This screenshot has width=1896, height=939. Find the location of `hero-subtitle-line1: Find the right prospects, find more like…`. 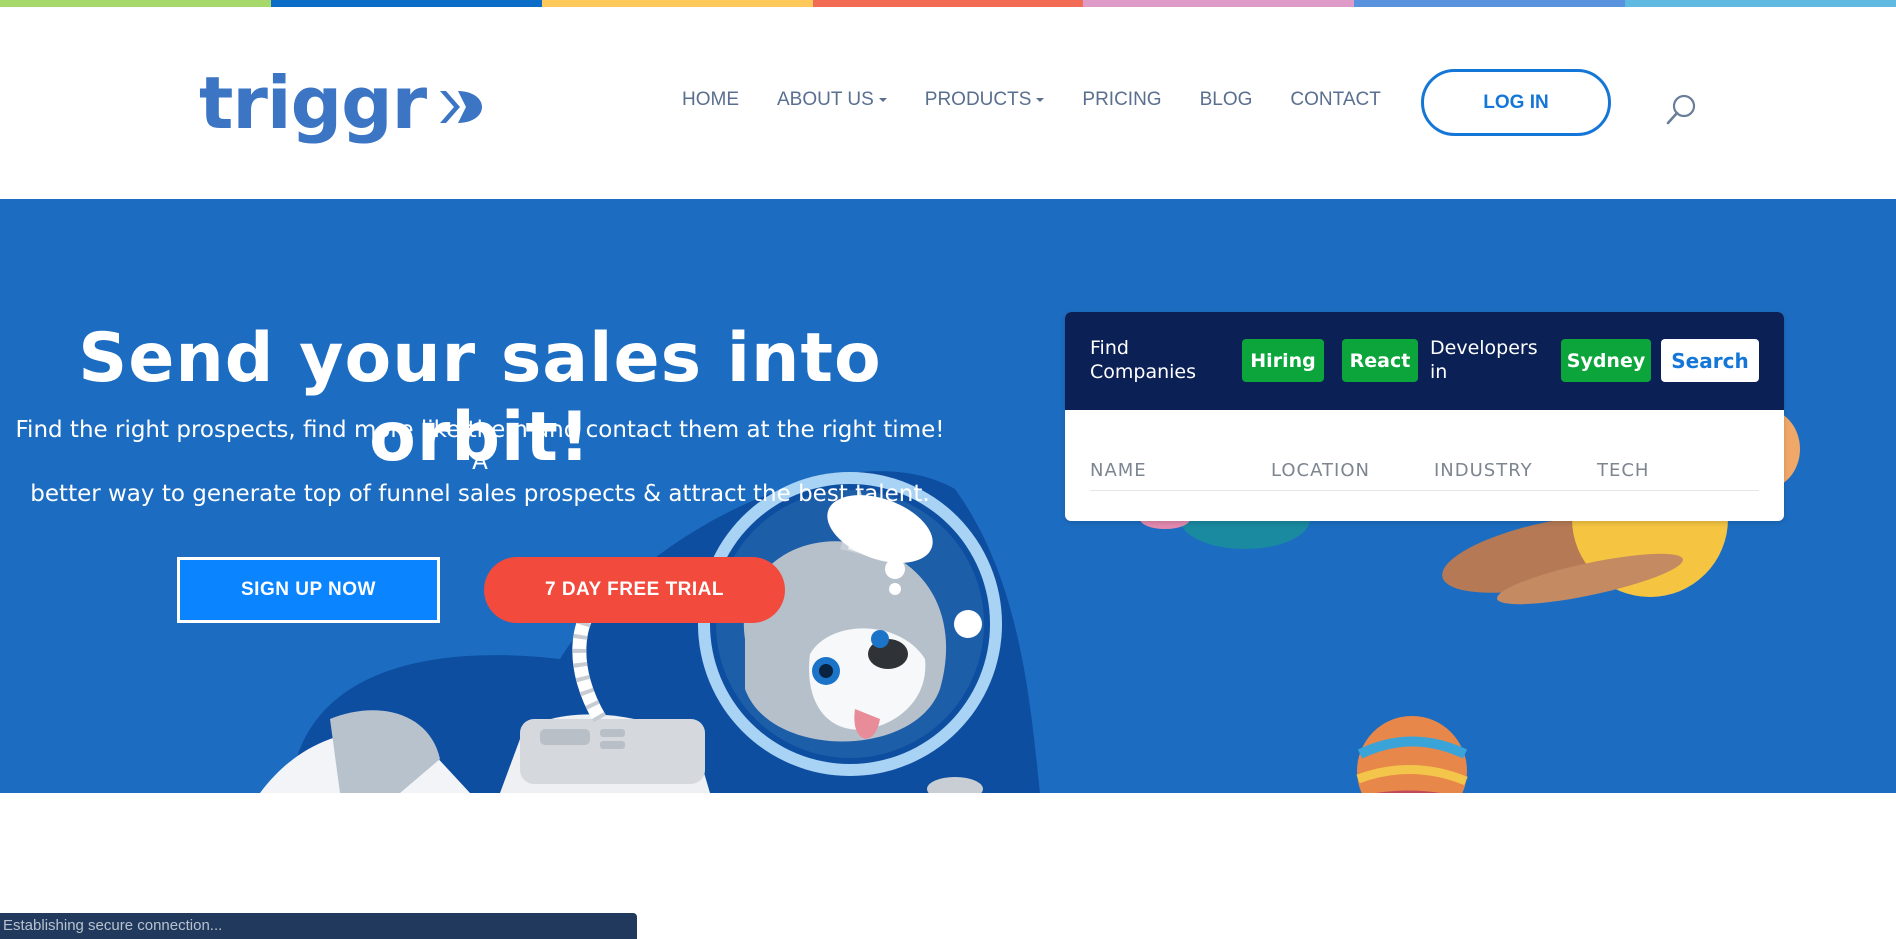

hero-subtitle-line1: Find the right prospects, find more like… is located at coordinates (480, 446).